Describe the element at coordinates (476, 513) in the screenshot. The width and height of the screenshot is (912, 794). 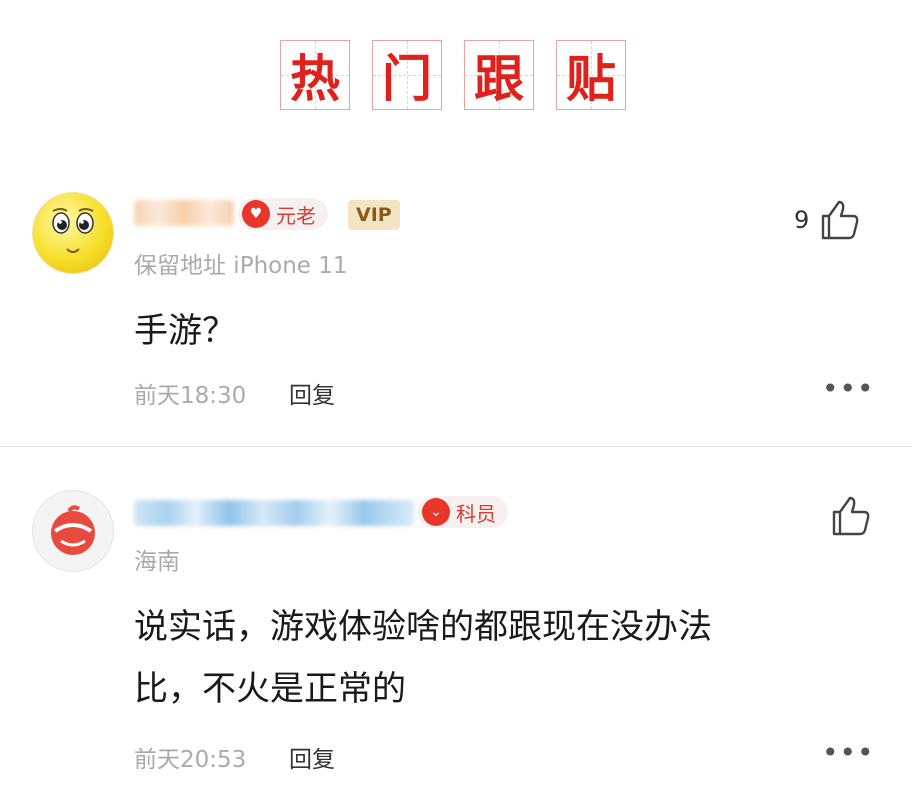
I see `rank-badge-label: 科员` at that location.